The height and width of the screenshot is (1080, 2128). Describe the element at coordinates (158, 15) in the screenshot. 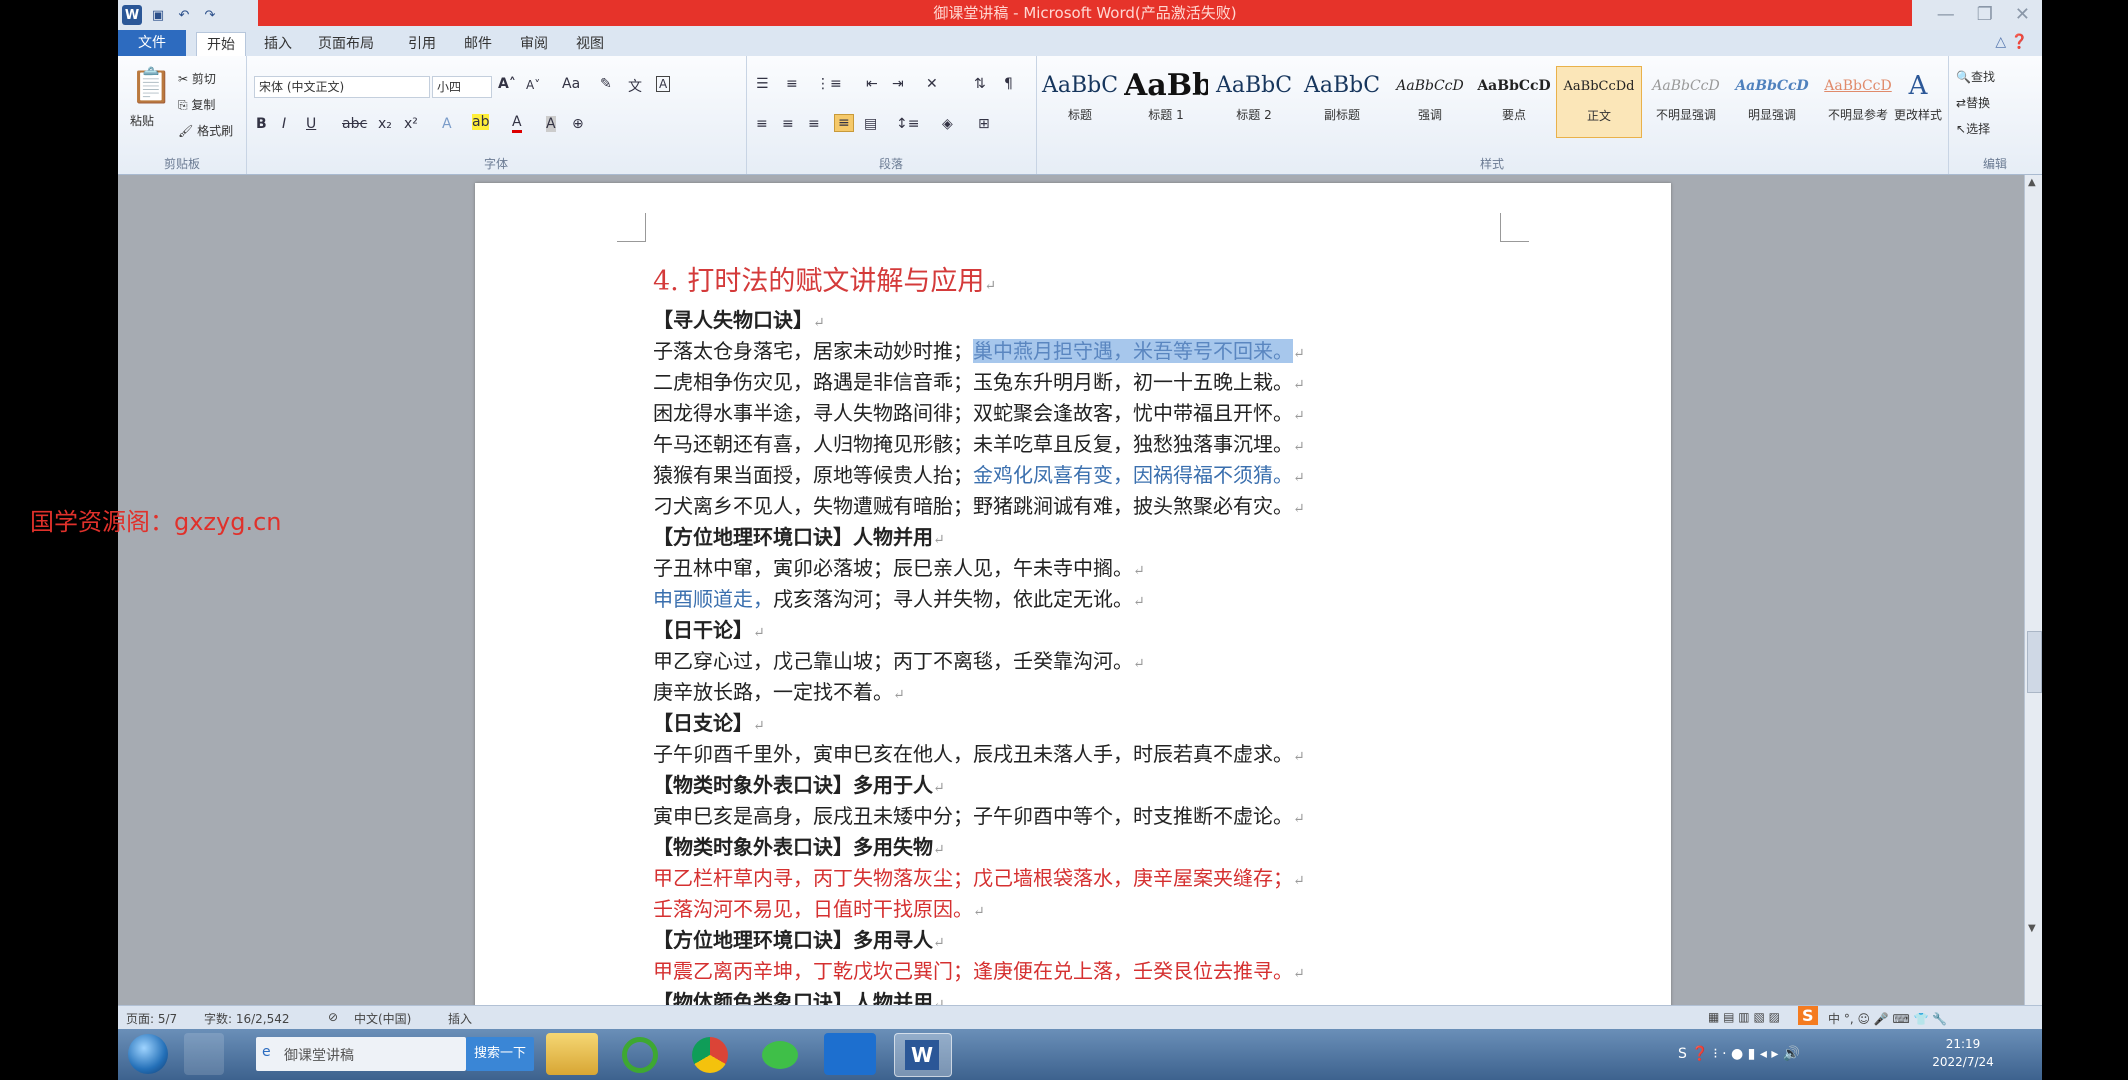

I see `save-icon: ▣` at that location.